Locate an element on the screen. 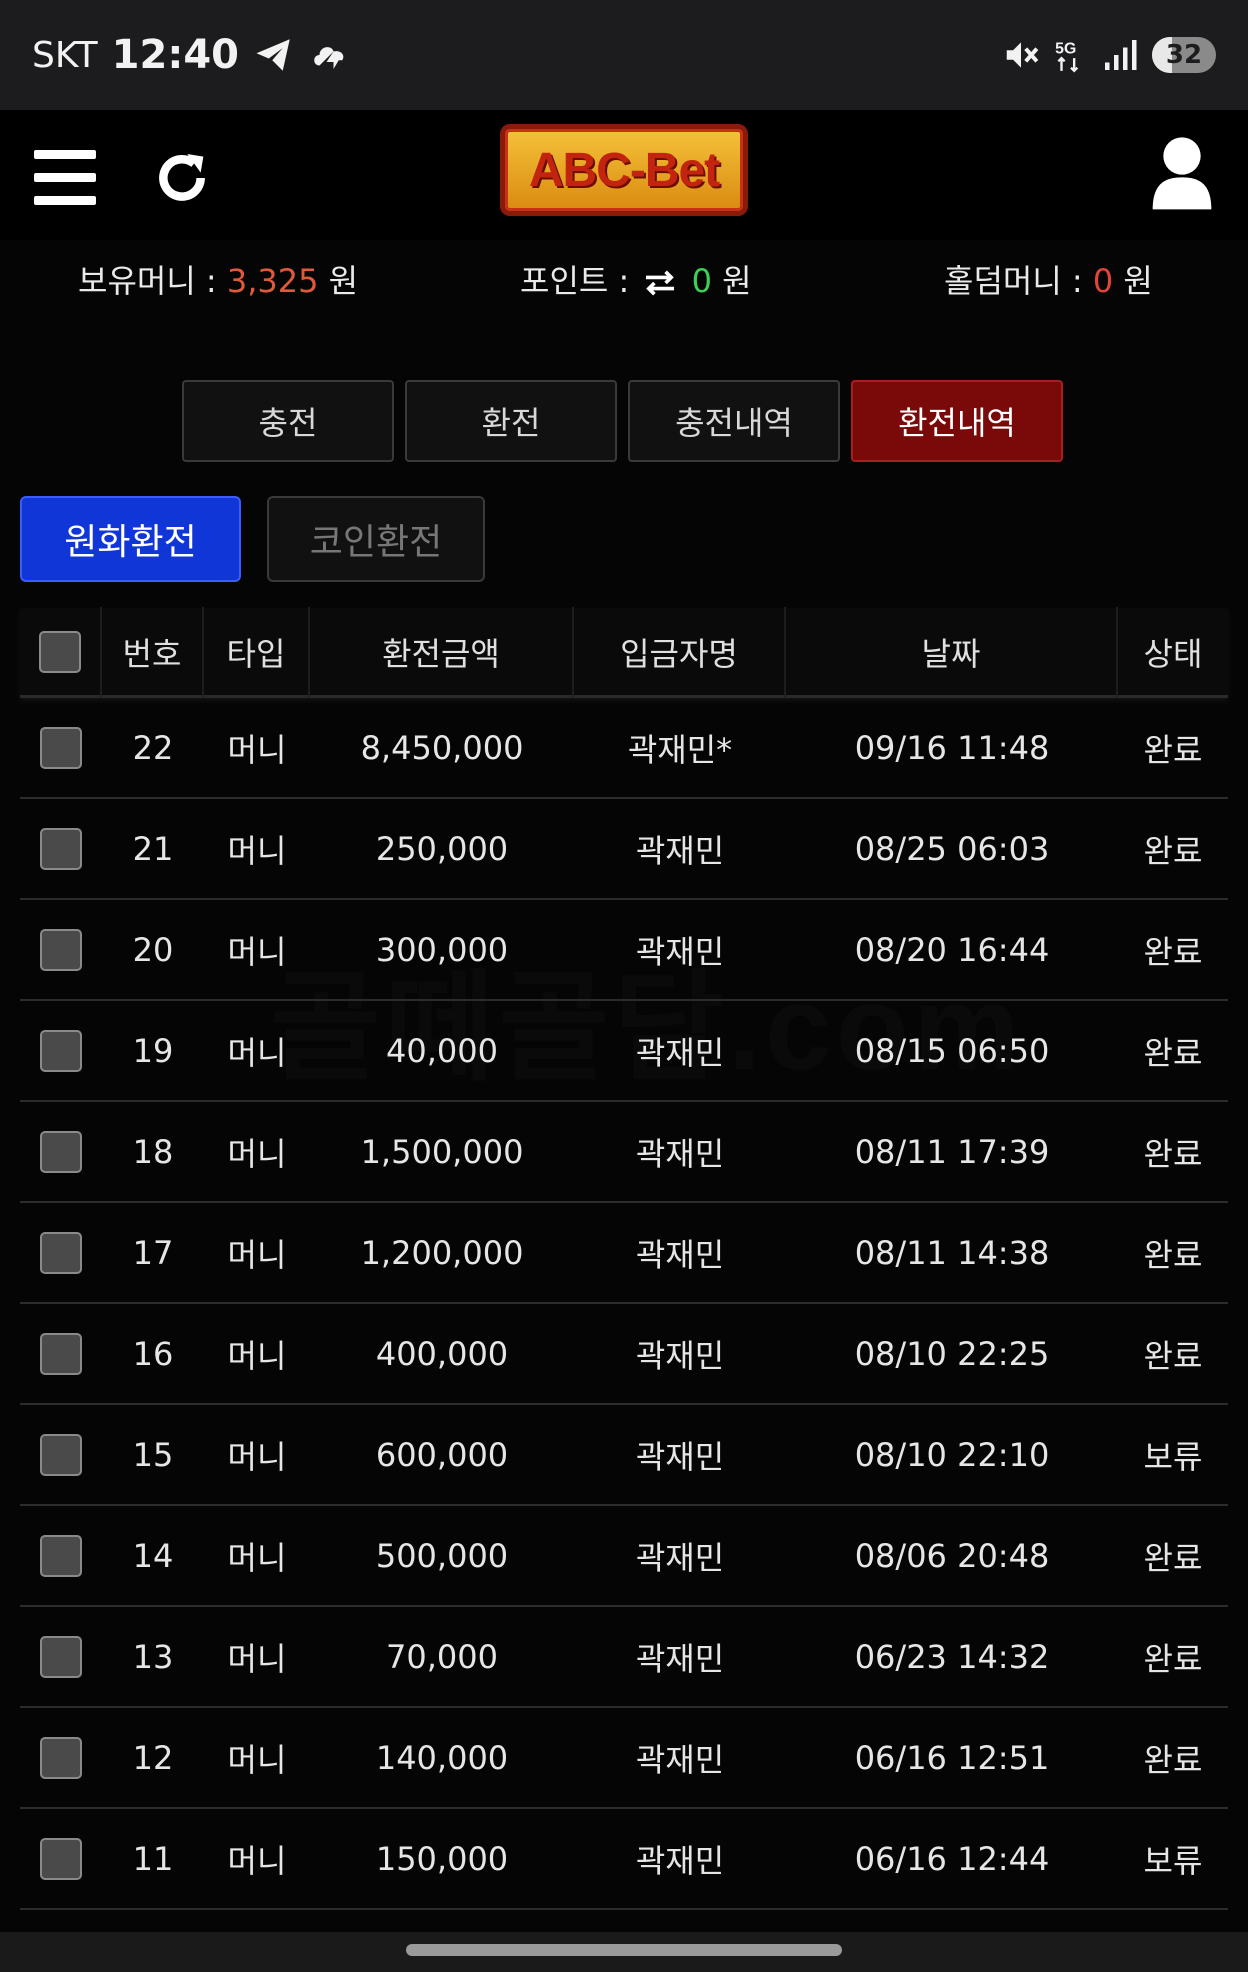 Image resolution: width=1248 pixels, height=1972 pixels. cell-amount: 40,000 is located at coordinates (442, 1050).